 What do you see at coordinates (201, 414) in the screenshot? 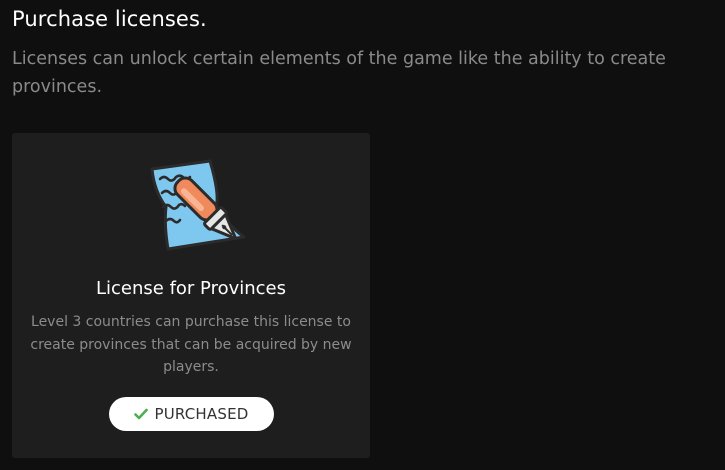
I see `status-label: PURCHASED` at bounding box center [201, 414].